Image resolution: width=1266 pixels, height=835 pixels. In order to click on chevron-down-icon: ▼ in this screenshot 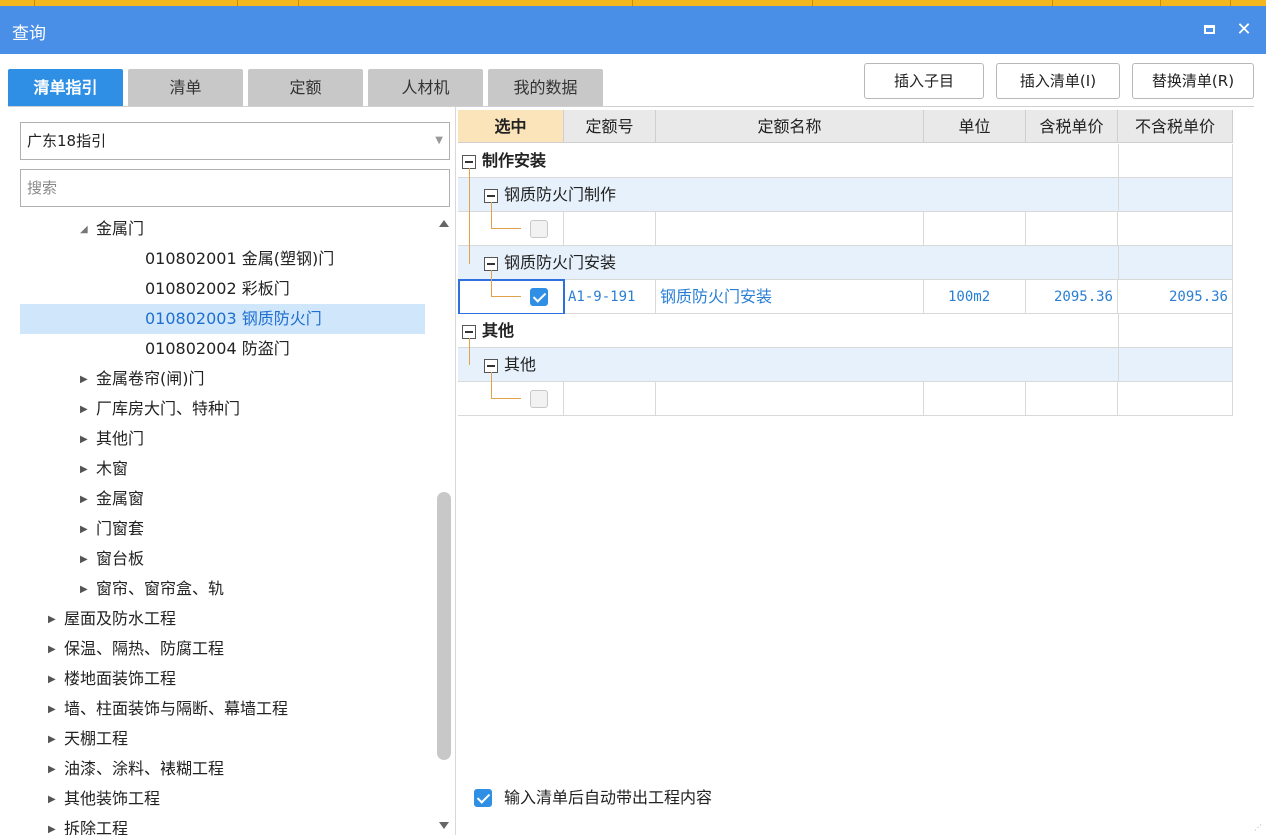, I will do `click(439, 140)`.